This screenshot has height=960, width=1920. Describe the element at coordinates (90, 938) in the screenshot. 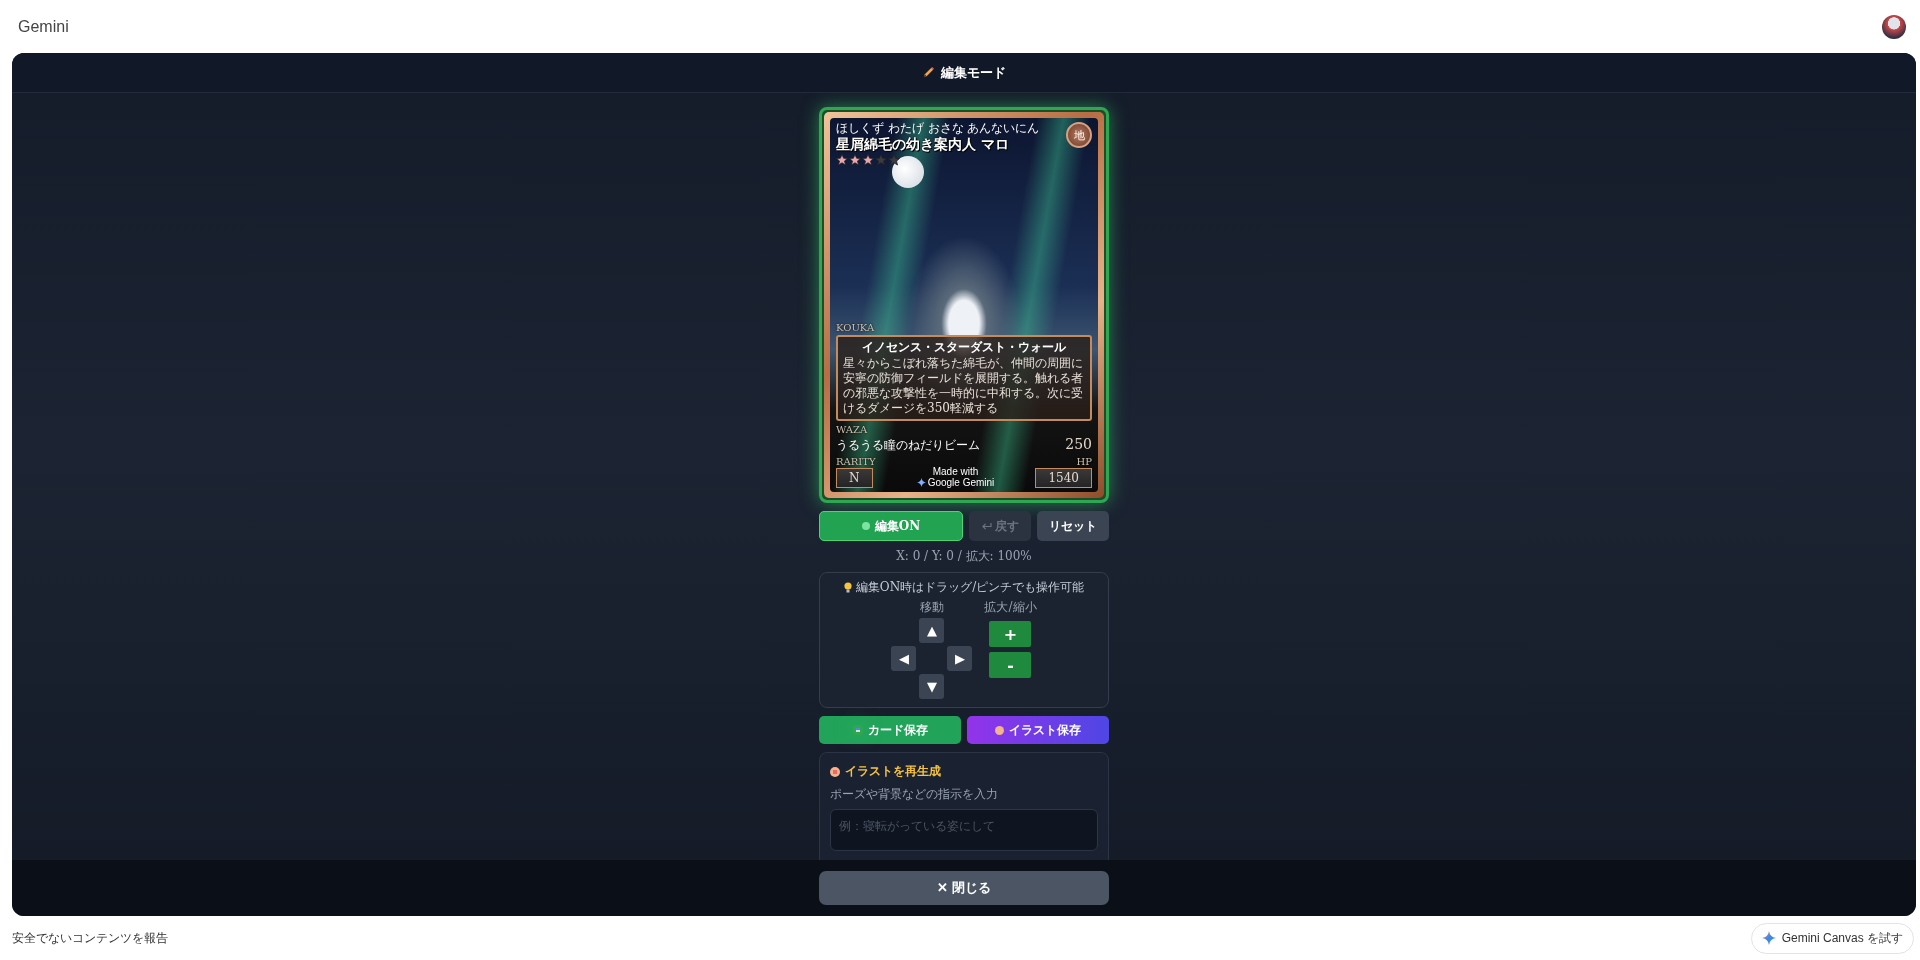

I see `report-link: 安全でないコンテンツを報告` at that location.